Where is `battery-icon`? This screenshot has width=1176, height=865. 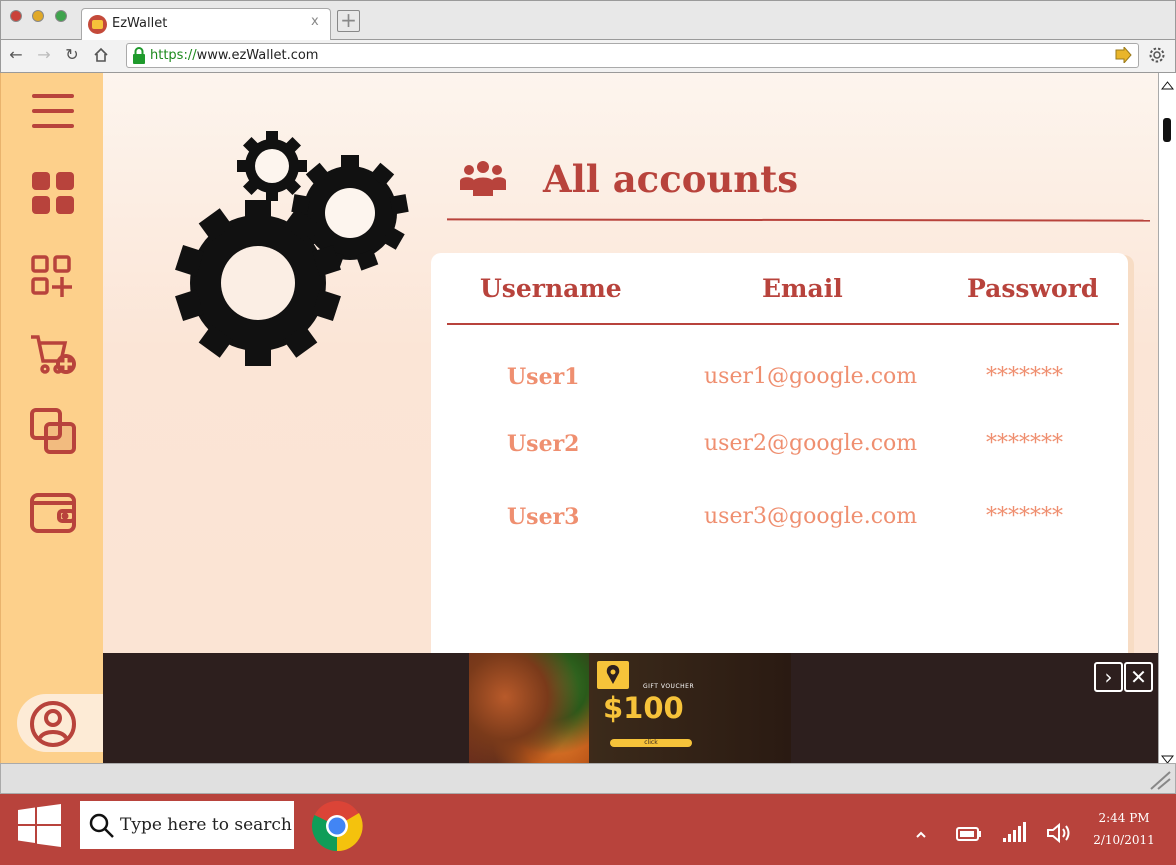
battery-icon is located at coordinates (969, 835).